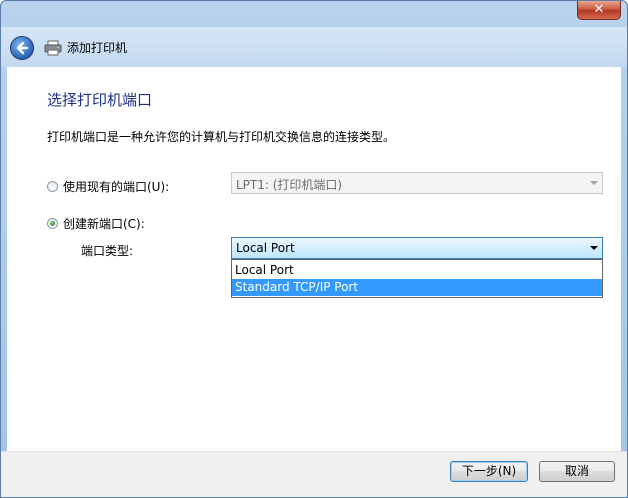 This screenshot has width=628, height=498. What do you see at coordinates (107, 251) in the screenshot?
I see `port-type-label: 端口类型:` at bounding box center [107, 251].